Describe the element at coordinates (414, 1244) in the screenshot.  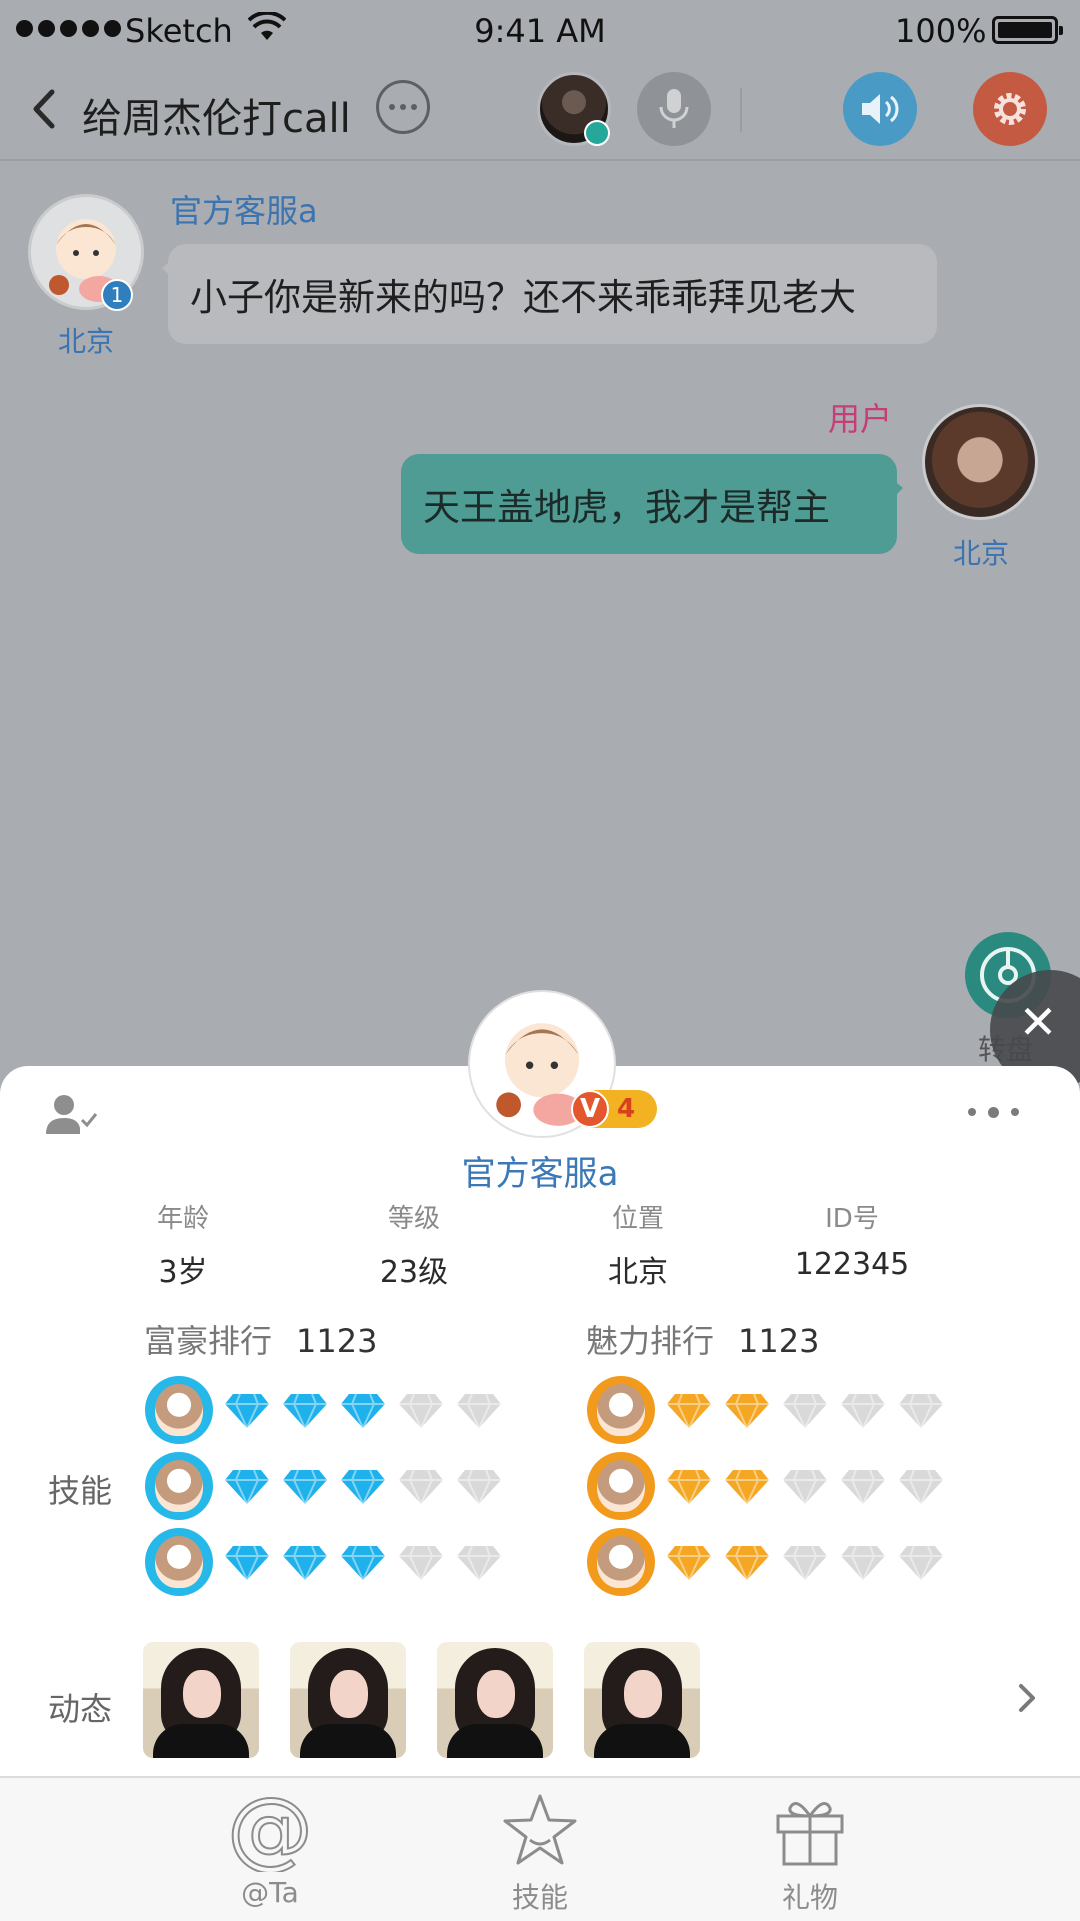
I see `stat-level: 等级 23级` at that location.